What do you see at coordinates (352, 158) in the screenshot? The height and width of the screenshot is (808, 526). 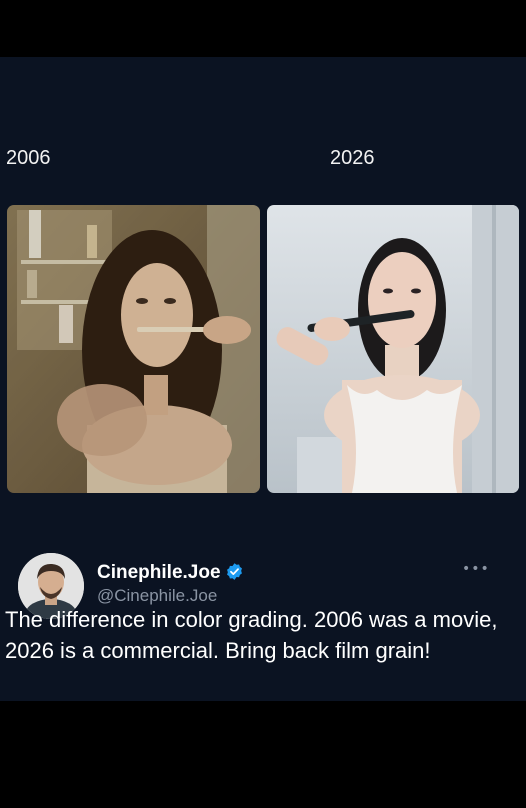 I see `year-label-2026: 2026` at bounding box center [352, 158].